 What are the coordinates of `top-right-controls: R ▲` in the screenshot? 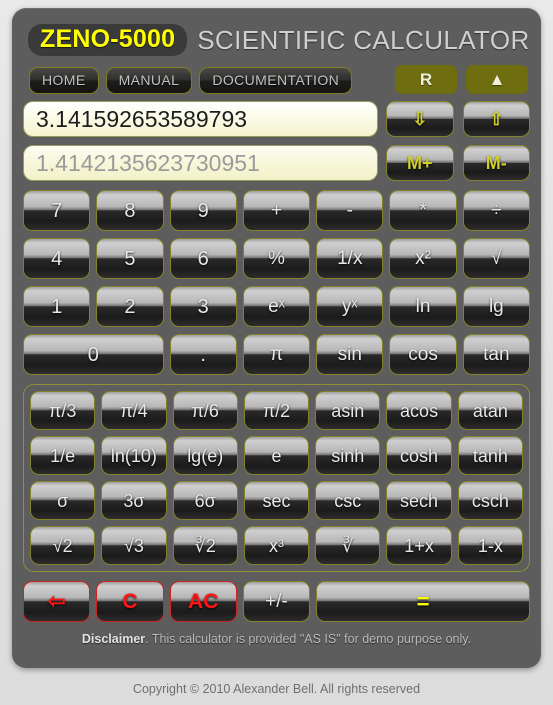 It's located at (457, 79).